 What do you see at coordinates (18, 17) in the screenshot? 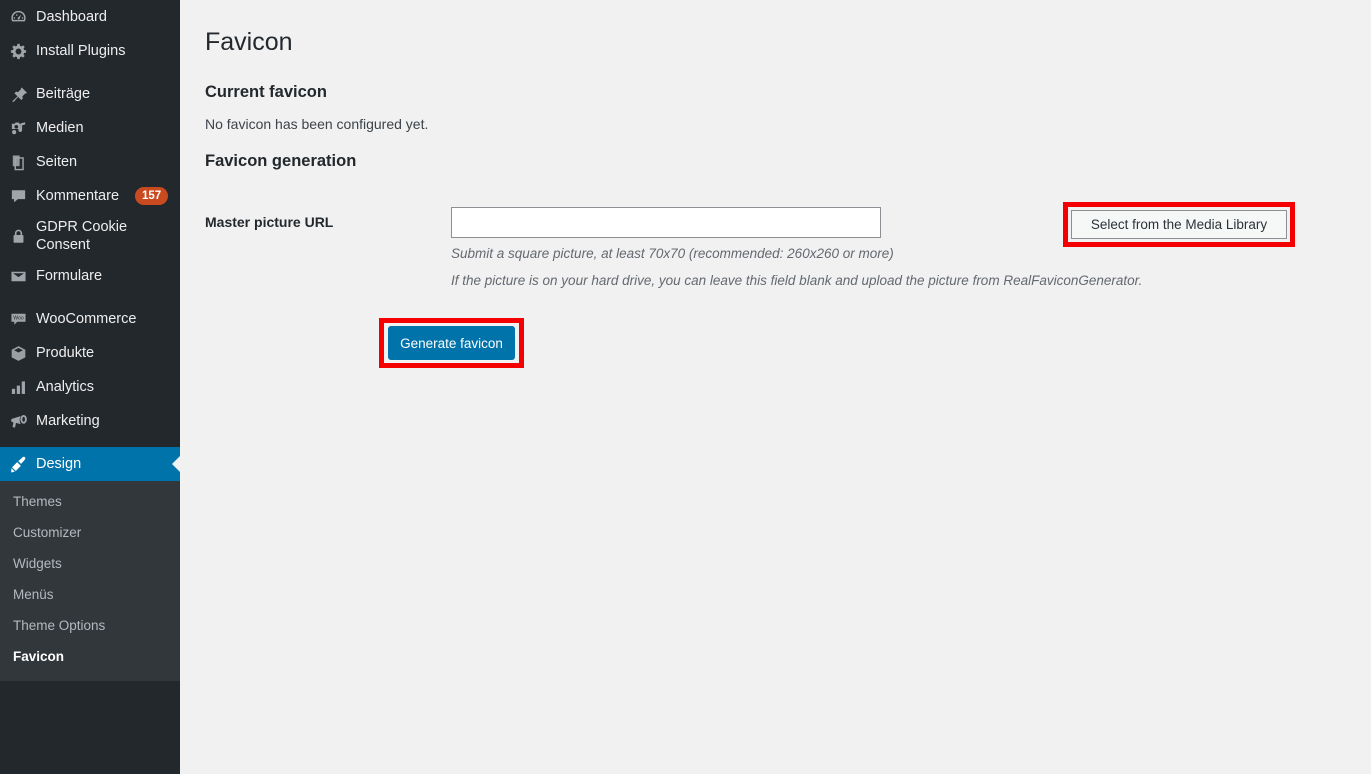
I see `dashboard-gauge-icon` at bounding box center [18, 17].